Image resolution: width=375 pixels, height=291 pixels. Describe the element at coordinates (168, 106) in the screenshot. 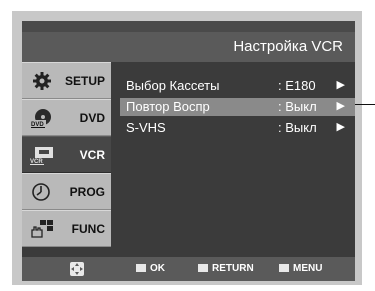

I see `menu-item-label: Повтор Воспр` at that location.